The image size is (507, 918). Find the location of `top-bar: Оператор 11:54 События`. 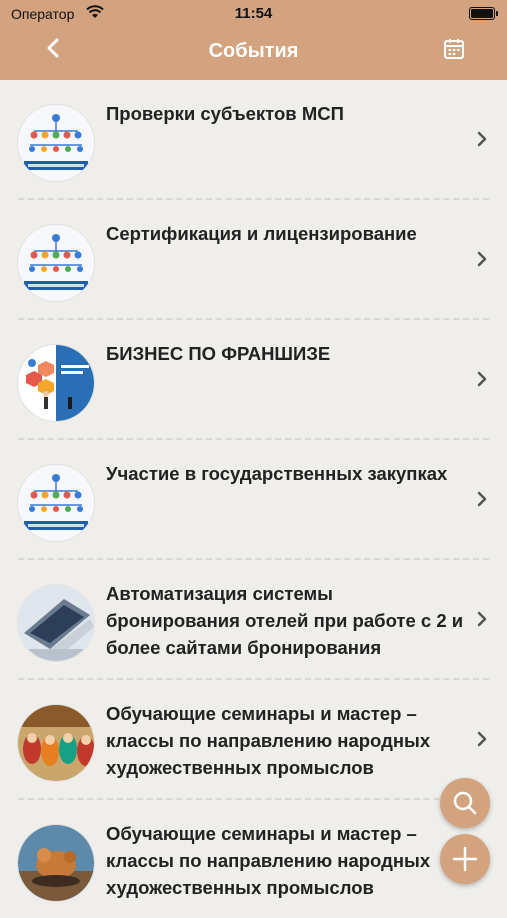

top-bar: Оператор 11:54 События is located at coordinates (253, 40).